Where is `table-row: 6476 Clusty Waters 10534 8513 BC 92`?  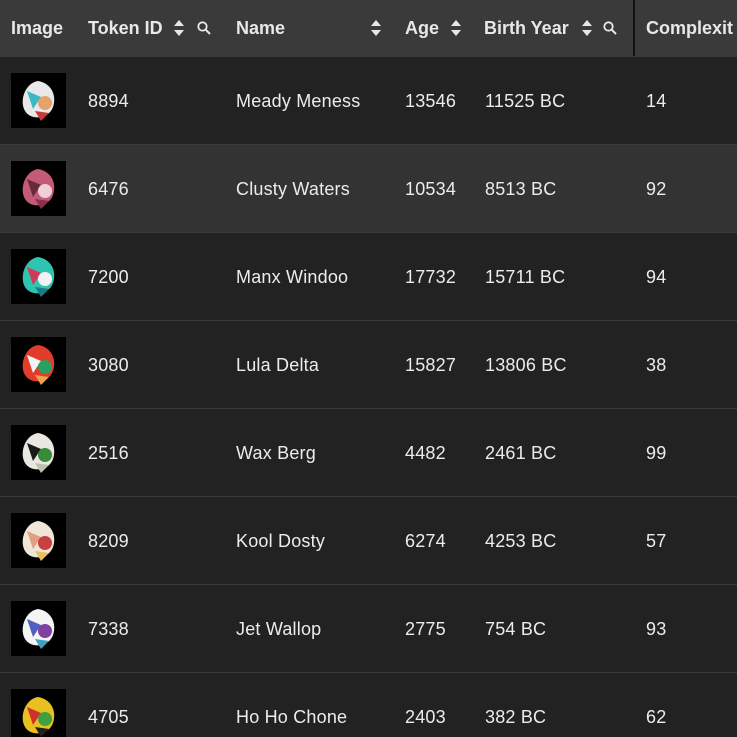 table-row: 6476 Clusty Waters 10534 8513 BC 92 is located at coordinates (368, 188).